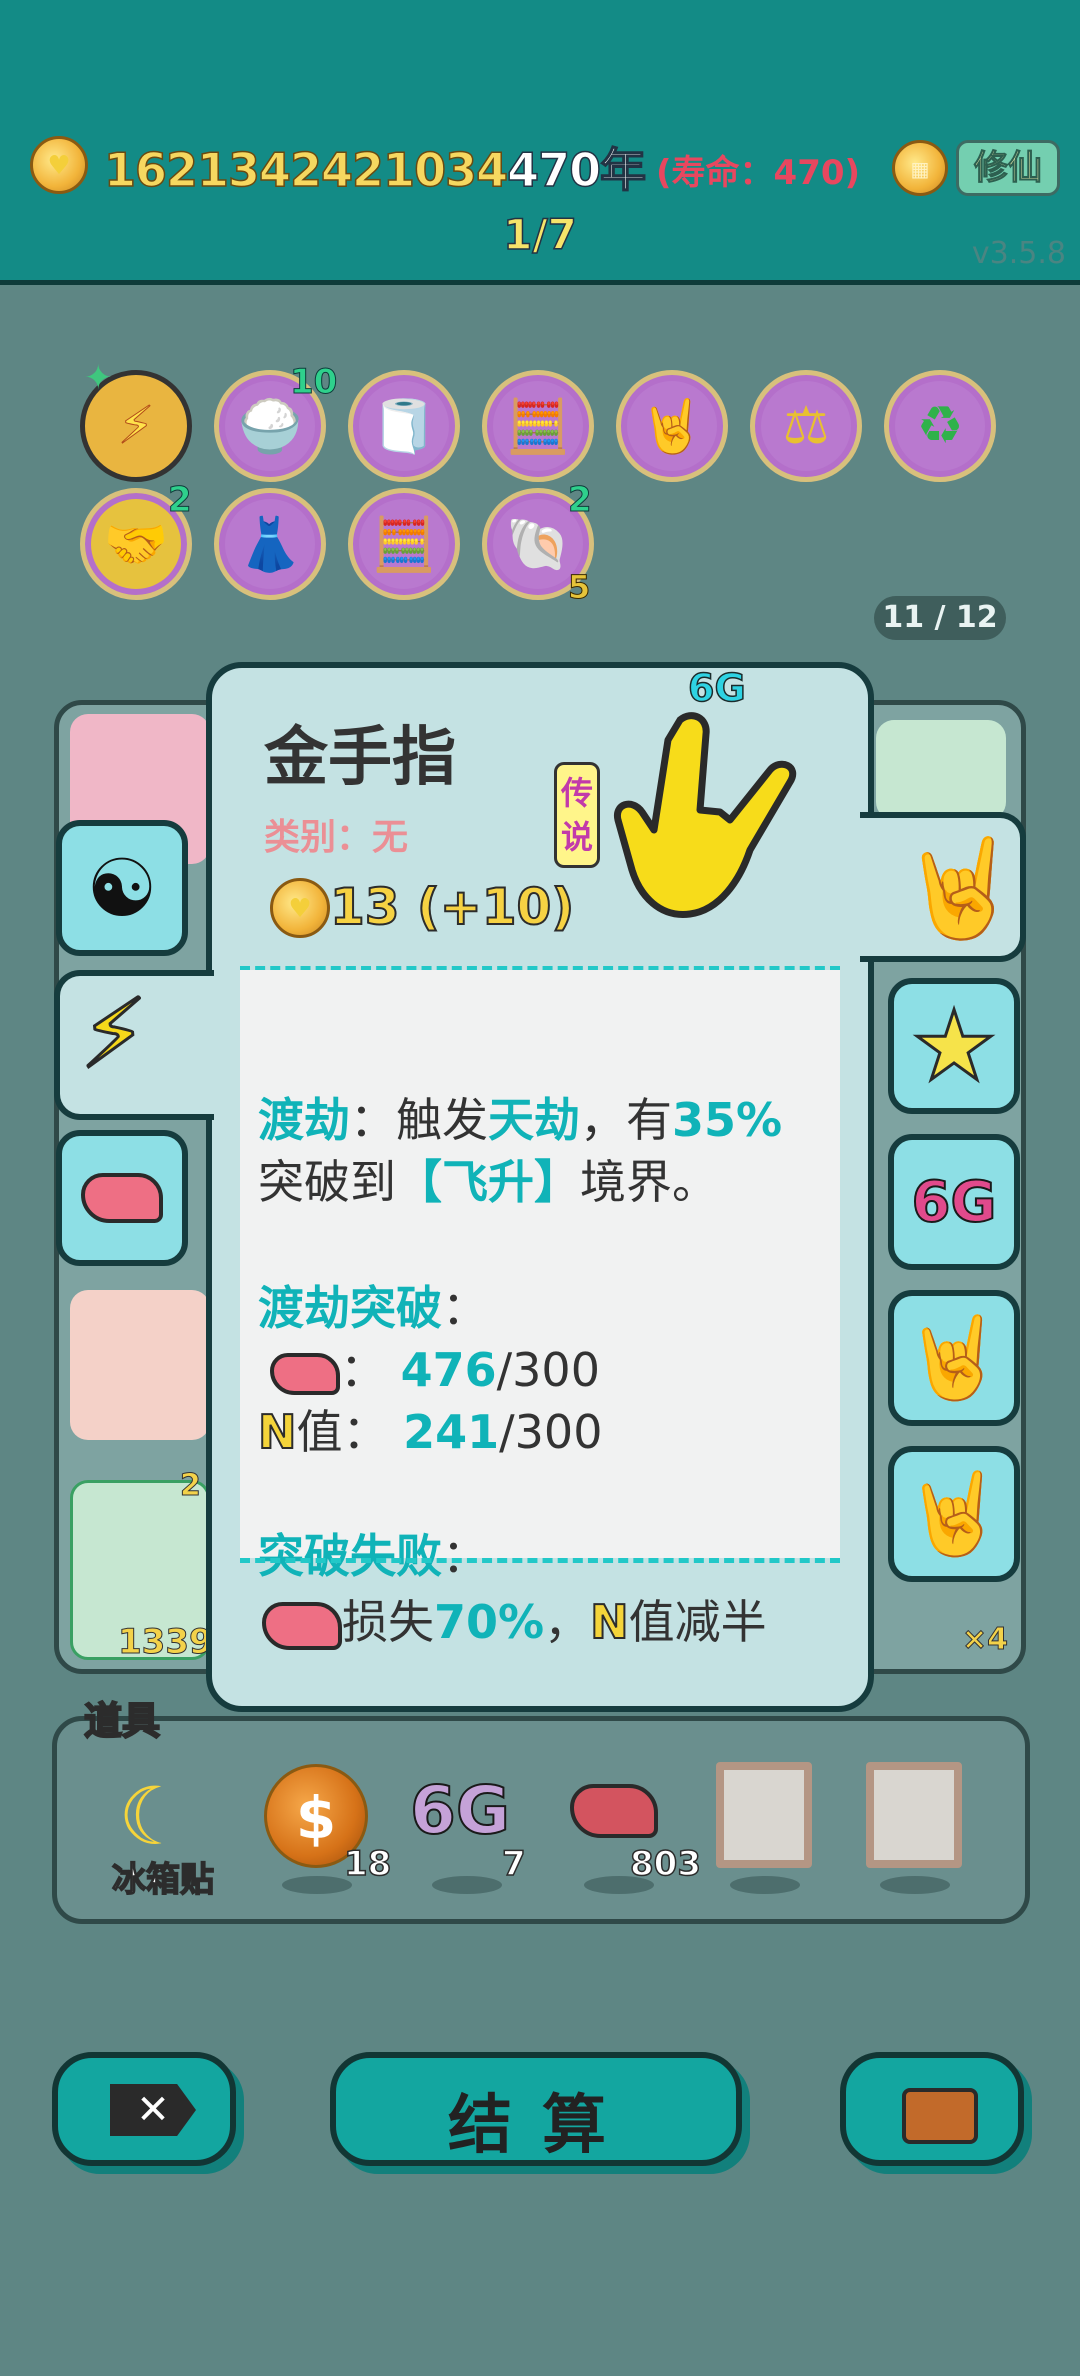 The width and height of the screenshot is (1080, 2376). Describe the element at coordinates (191, 1486) in the screenshot. I see `bg-coin-count: 2` at that location.